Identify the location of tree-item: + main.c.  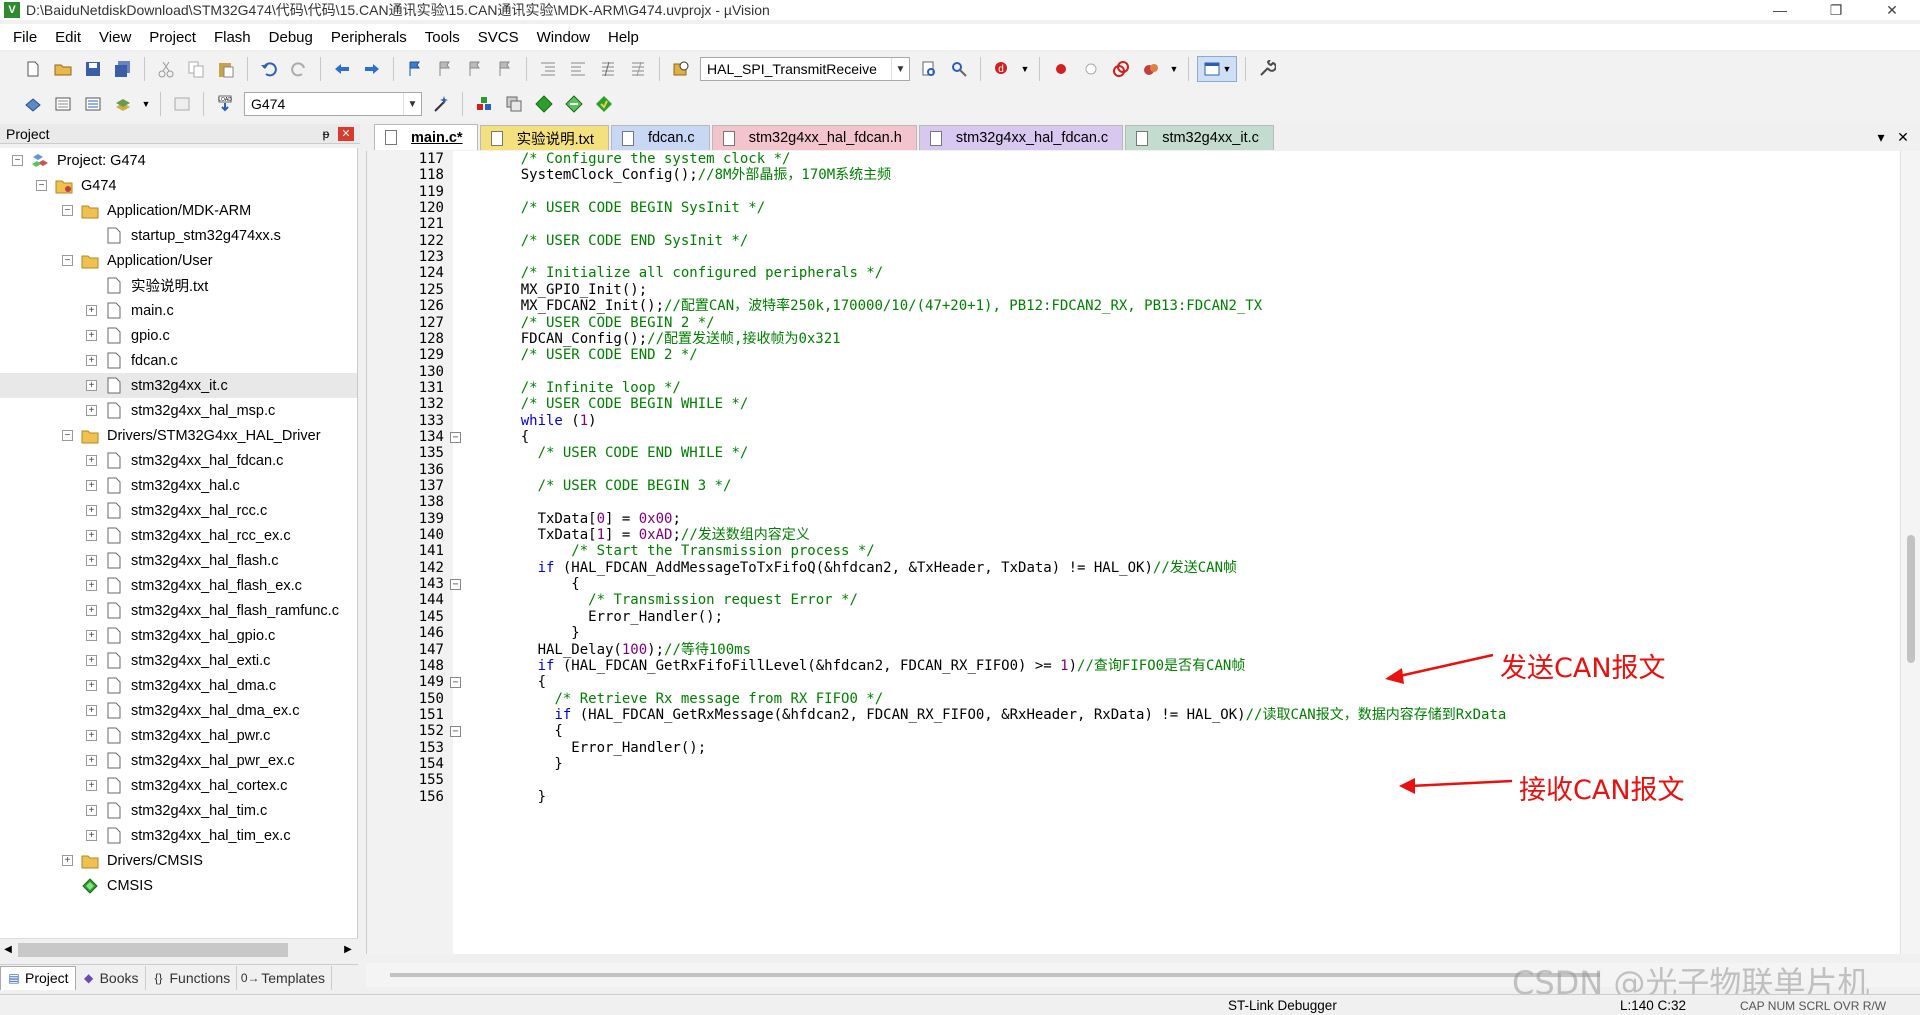
(178, 310).